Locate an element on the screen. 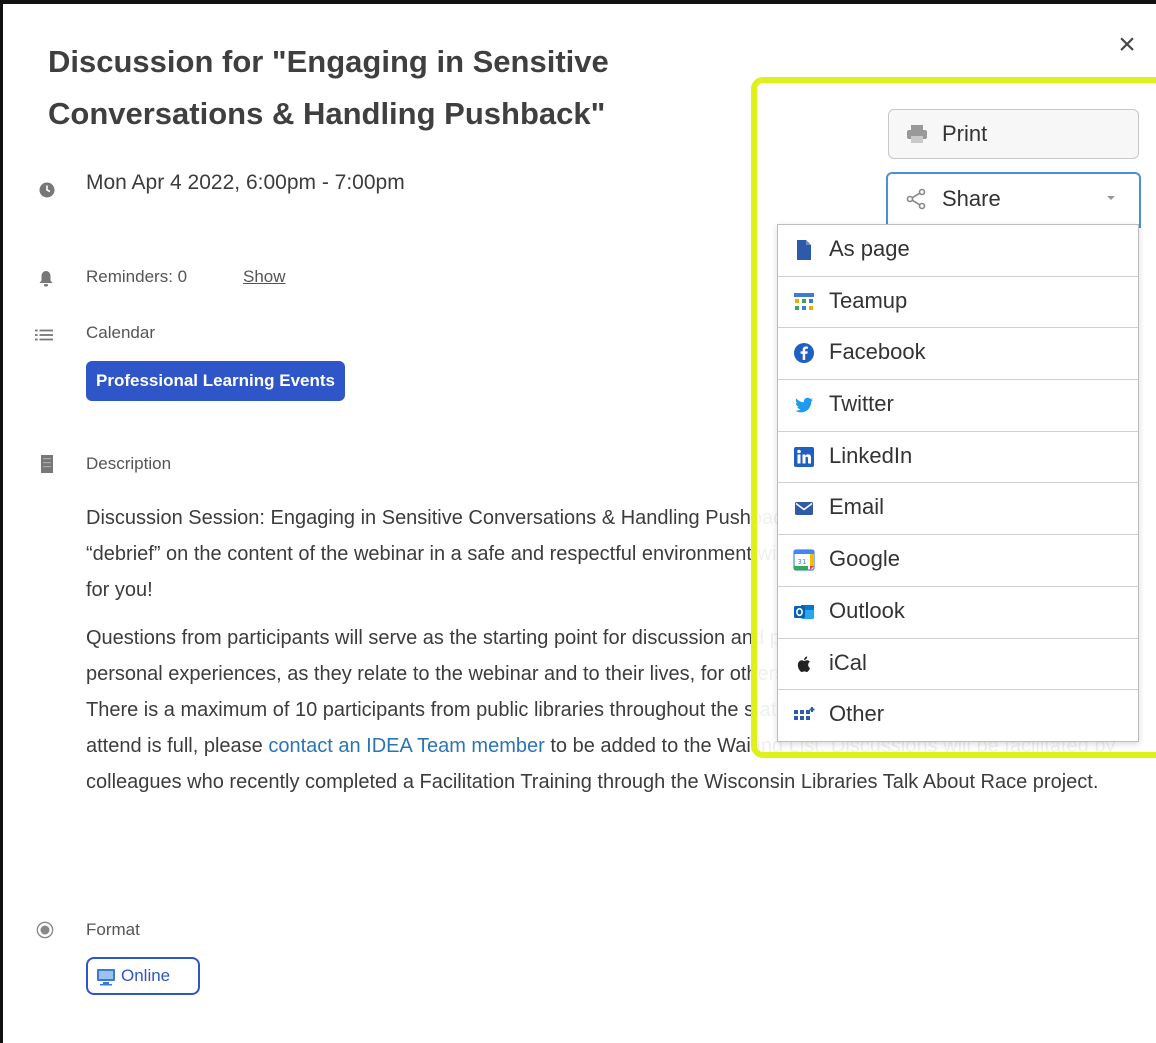  menu-item-label: Twitter is located at coordinates (861, 404).